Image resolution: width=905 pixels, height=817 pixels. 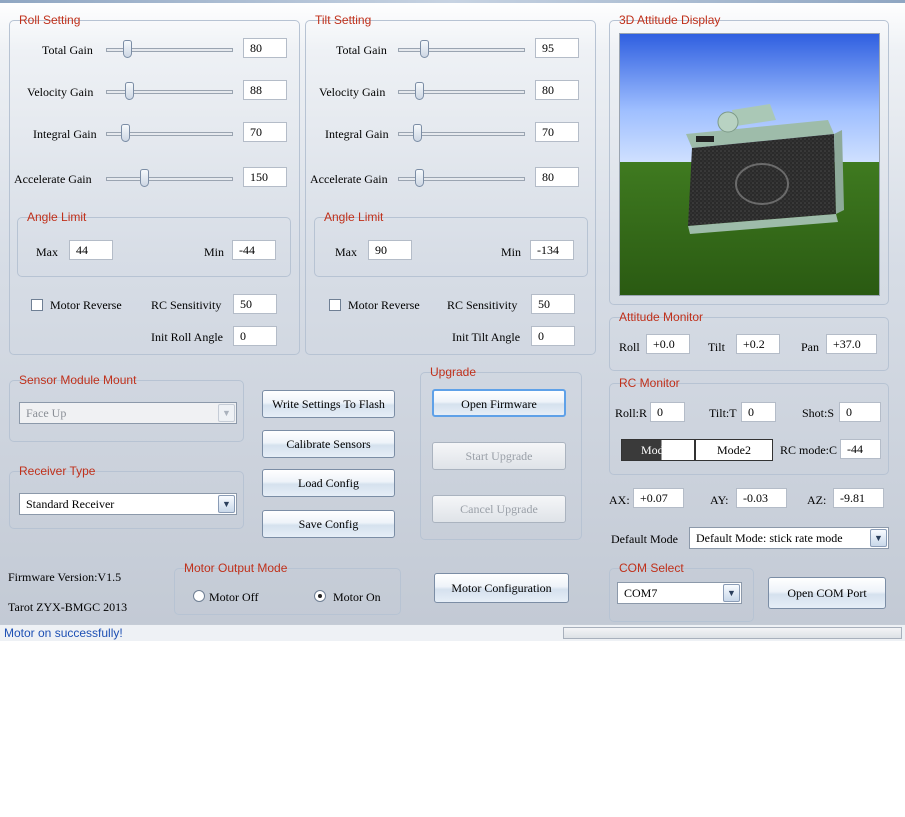 I want to click on motor-on-label: Motor On, so click(x=357, y=597).